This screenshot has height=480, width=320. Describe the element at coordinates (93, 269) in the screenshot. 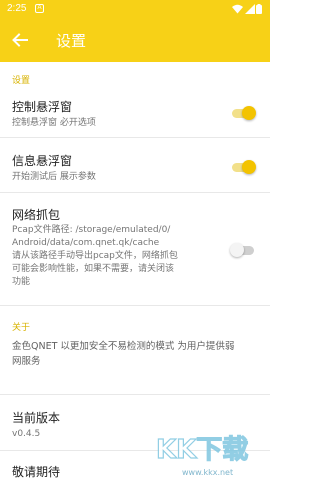

I see `pcap-note-line: 可能会影响性能，如果不需要，请关闭该` at that location.